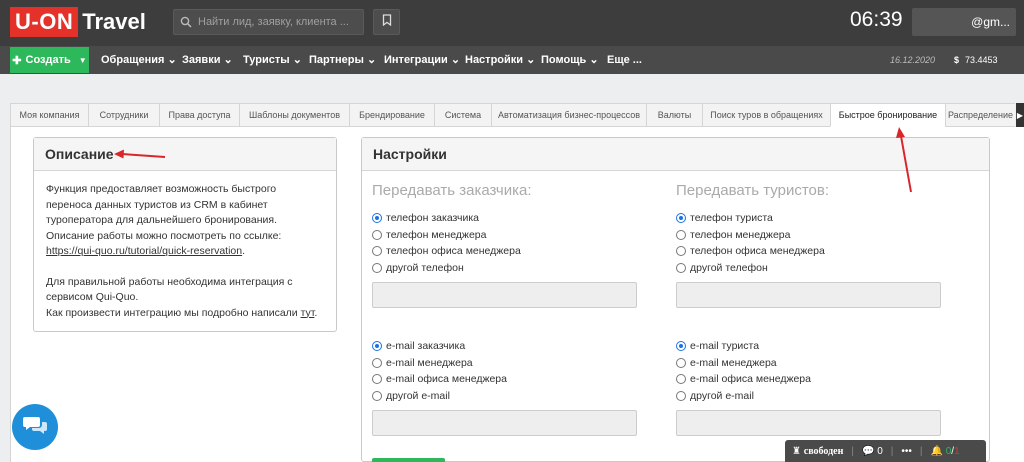 The height and width of the screenshot is (462, 1024). Describe the element at coordinates (674, 115) in the screenshot. I see `tab-currencies: Валюты` at that location.